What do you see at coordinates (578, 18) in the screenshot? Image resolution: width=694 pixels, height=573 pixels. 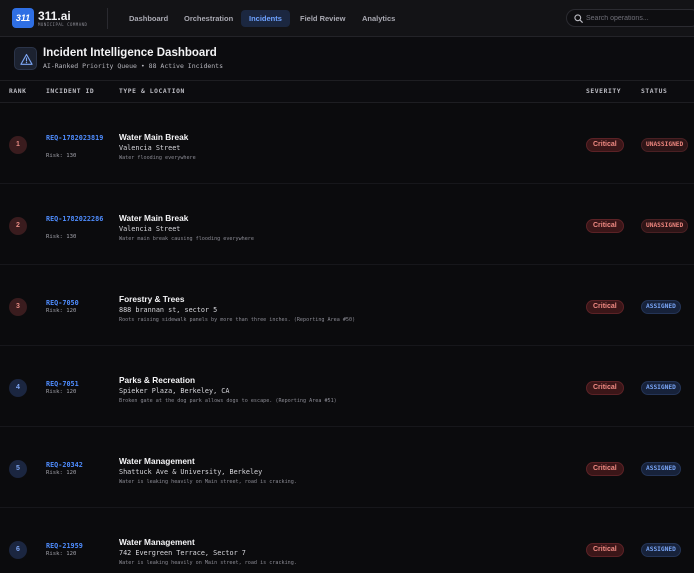 I see `search-icon` at bounding box center [578, 18].